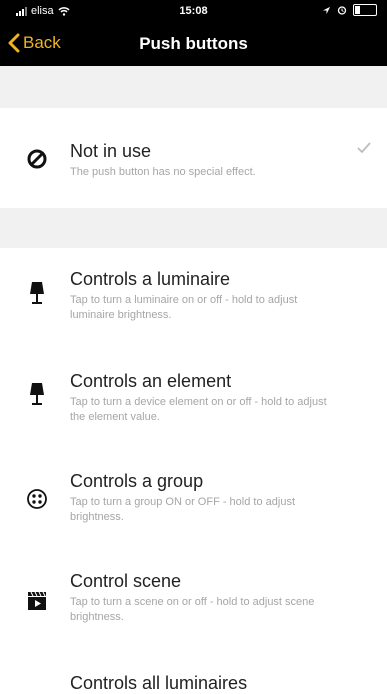 The width and height of the screenshot is (387, 694). Describe the element at coordinates (151, 381) in the screenshot. I see `option-title: Controls an element` at that location.